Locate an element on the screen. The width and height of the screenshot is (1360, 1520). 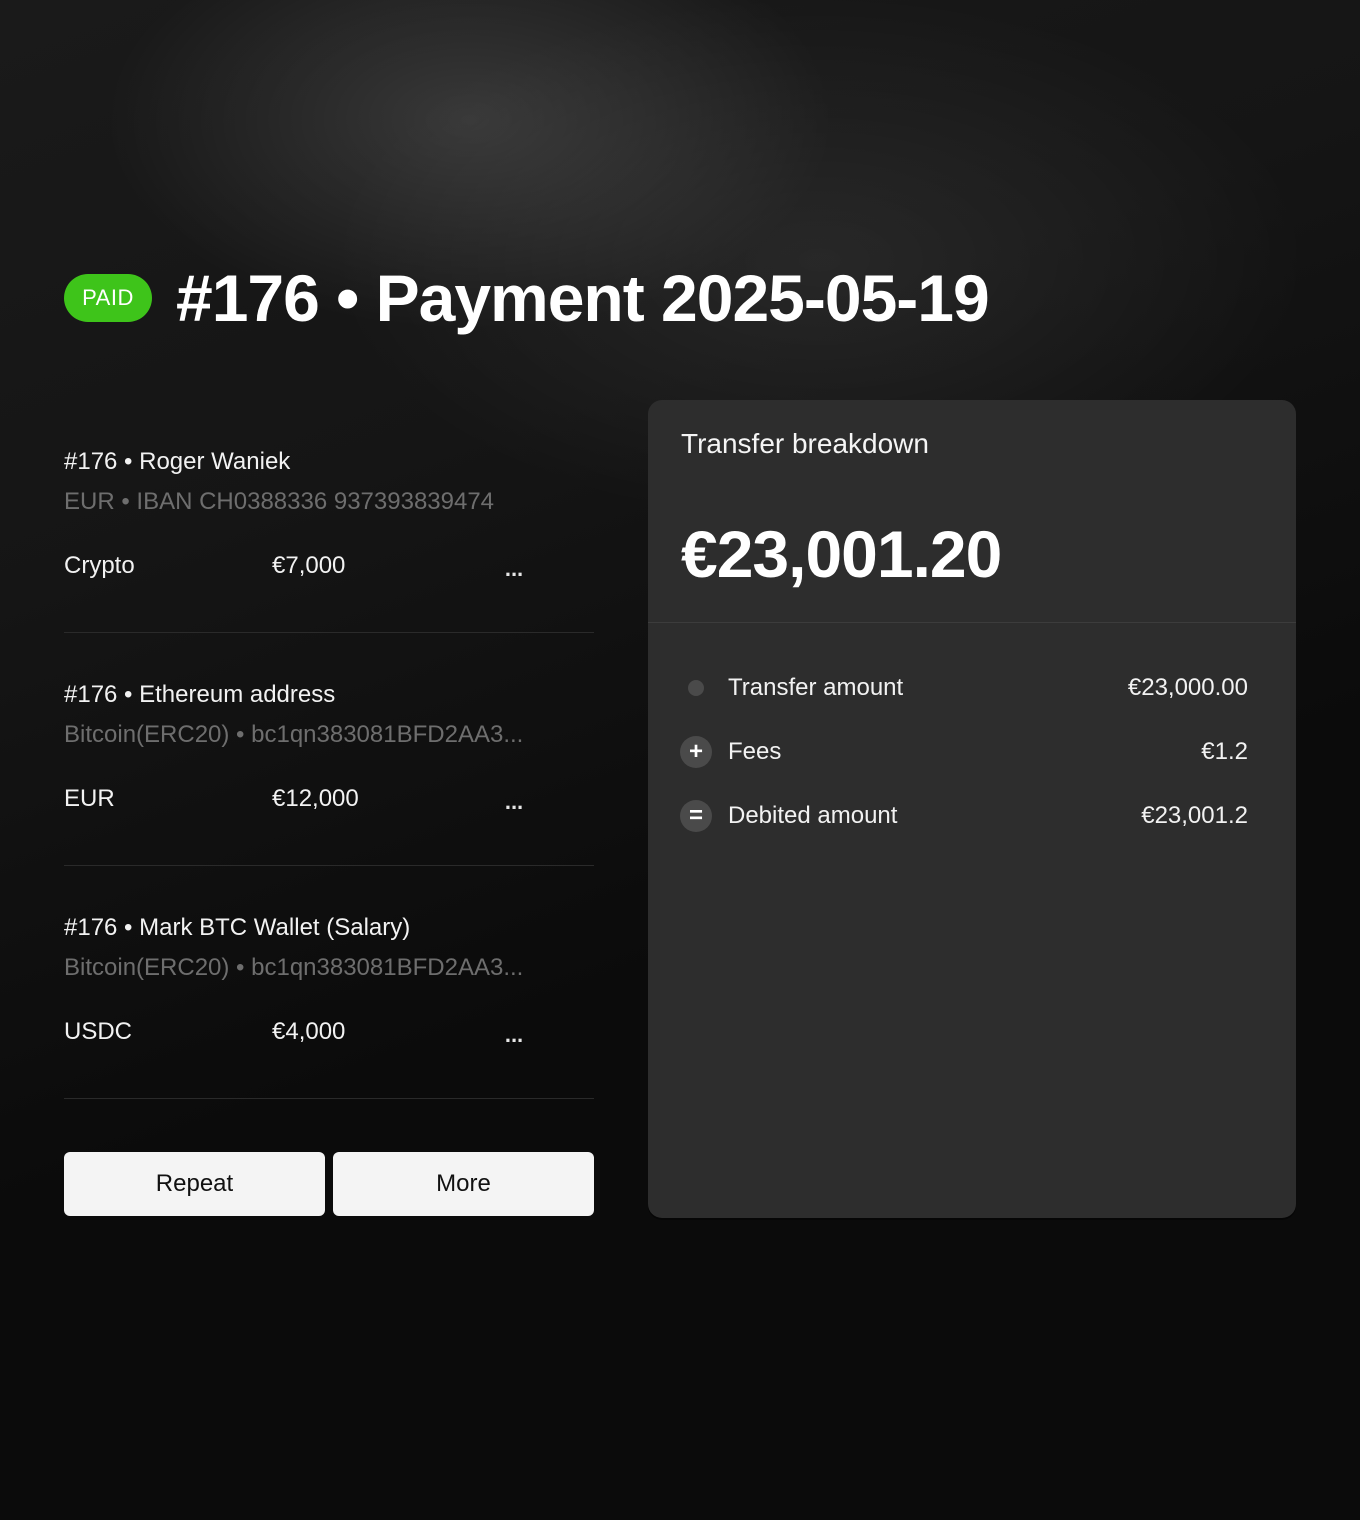
recipient-title: #176 • Roger Waniek is located at coordinates (177, 461).